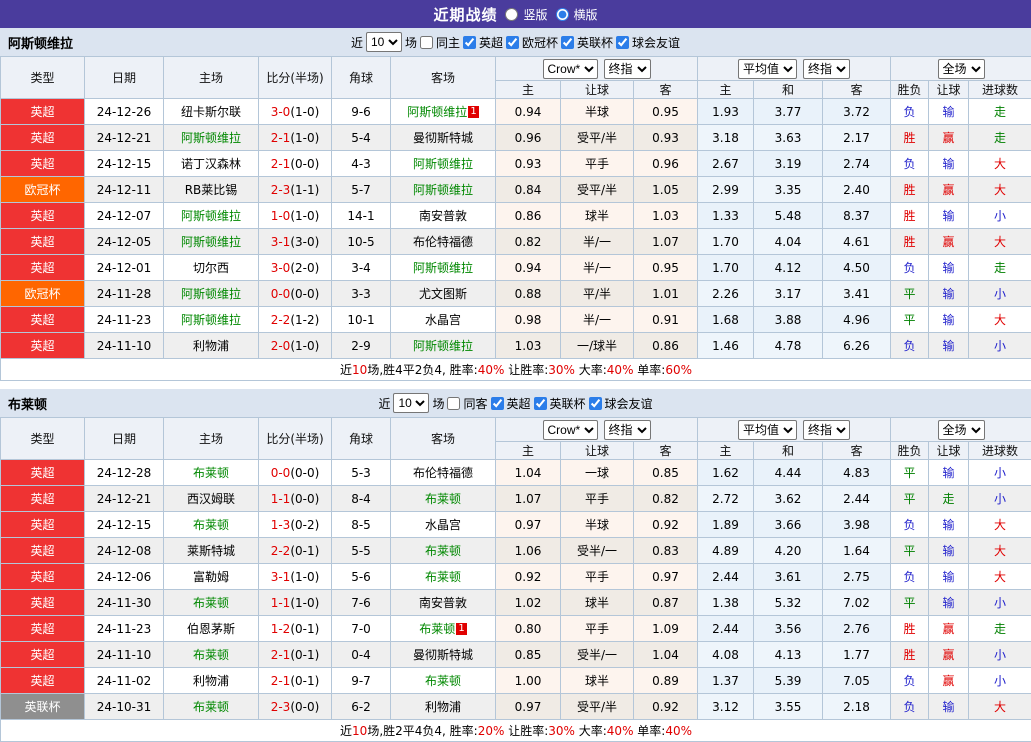  Describe the element at coordinates (361, 577) in the screenshot. I see `corner-cell: 5-6` at that location.